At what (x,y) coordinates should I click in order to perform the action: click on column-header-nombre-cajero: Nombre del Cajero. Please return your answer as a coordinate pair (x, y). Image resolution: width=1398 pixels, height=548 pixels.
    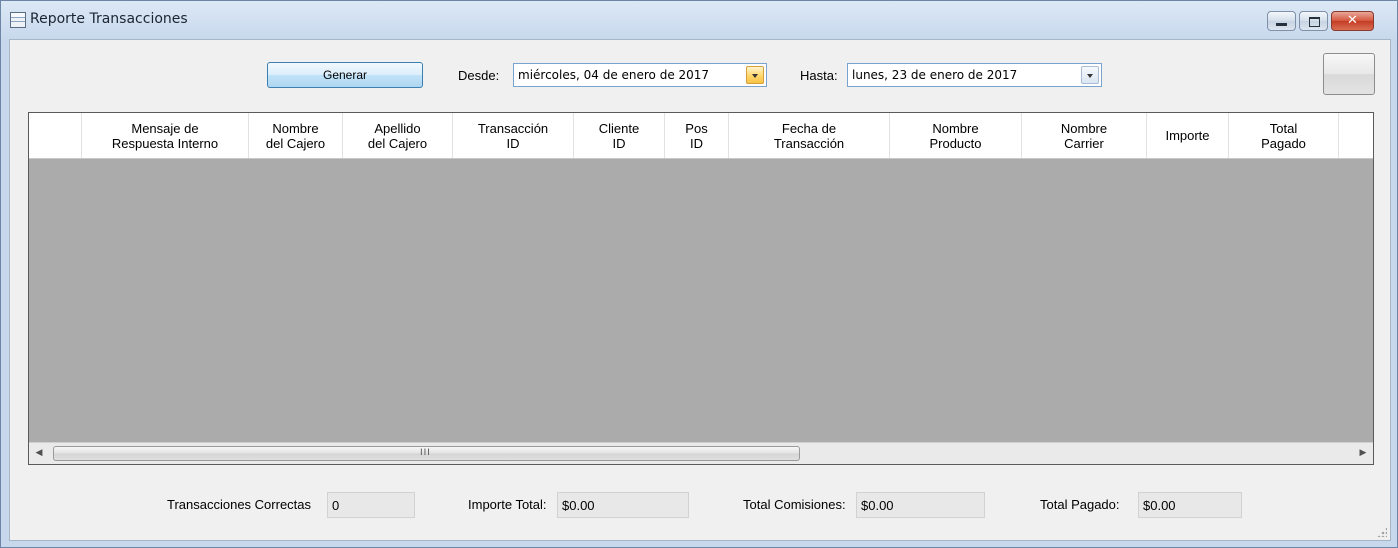
    Looking at the image, I should click on (296, 135).